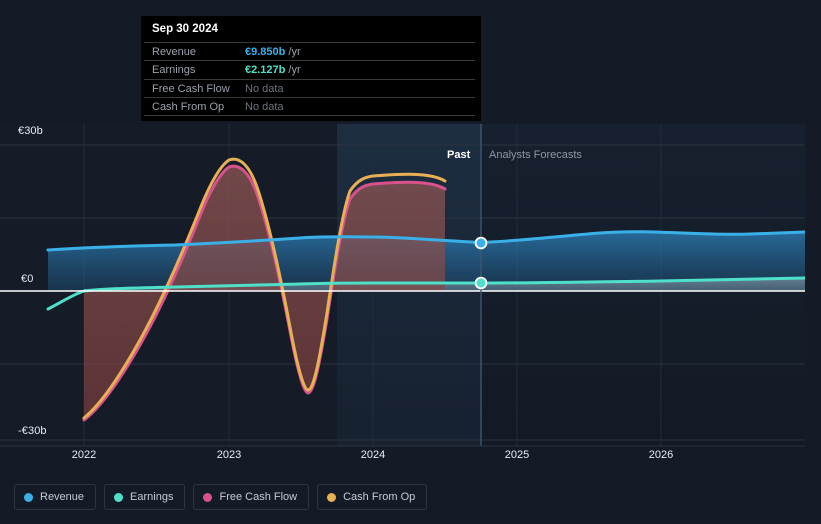 The height and width of the screenshot is (524, 821). Describe the element at coordinates (62, 497) in the screenshot. I see `legend-label-revenue: Revenue` at that location.